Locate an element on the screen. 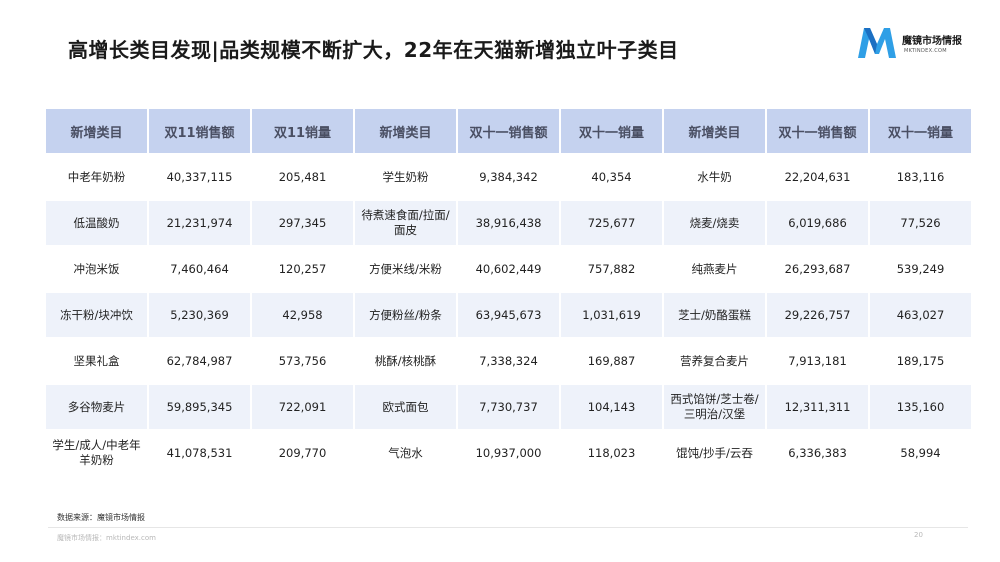  table-cell: 中老年奶粉 is located at coordinates (96, 177).